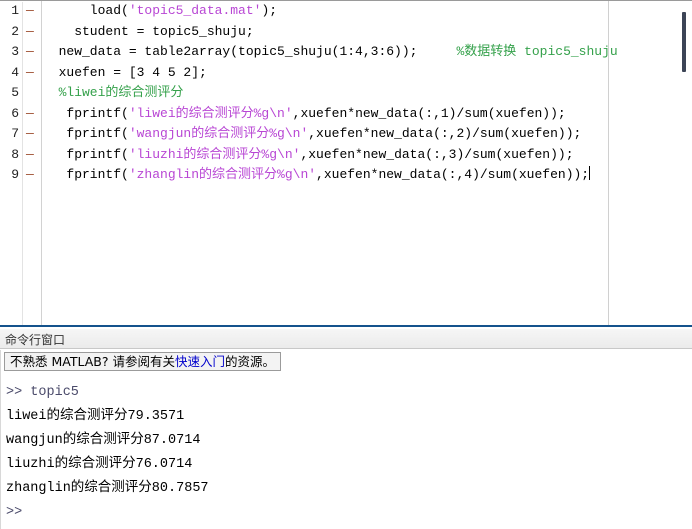 This screenshot has height=529, width=692. Describe the element at coordinates (20, 134) in the screenshot. I see `gutter-line-7: 7—` at that location.